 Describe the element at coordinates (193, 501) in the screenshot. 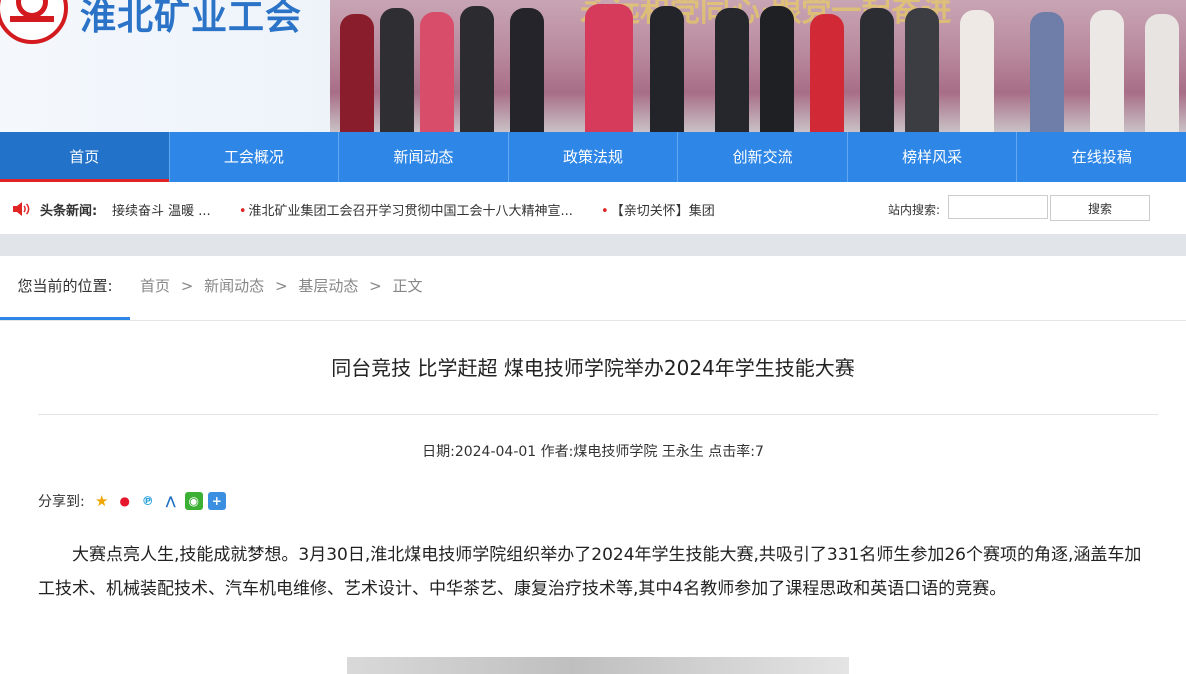

I see `wechat-icon: ◉` at that location.